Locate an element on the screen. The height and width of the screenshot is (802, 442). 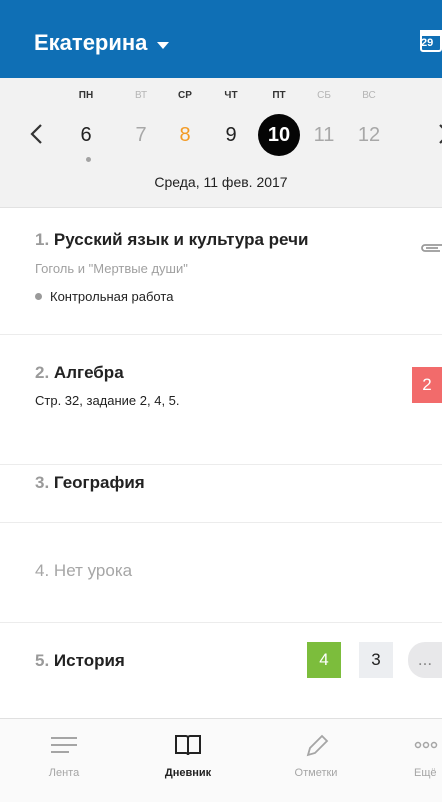
lesson-title: 2. Алгебра is located at coordinates (79, 373).